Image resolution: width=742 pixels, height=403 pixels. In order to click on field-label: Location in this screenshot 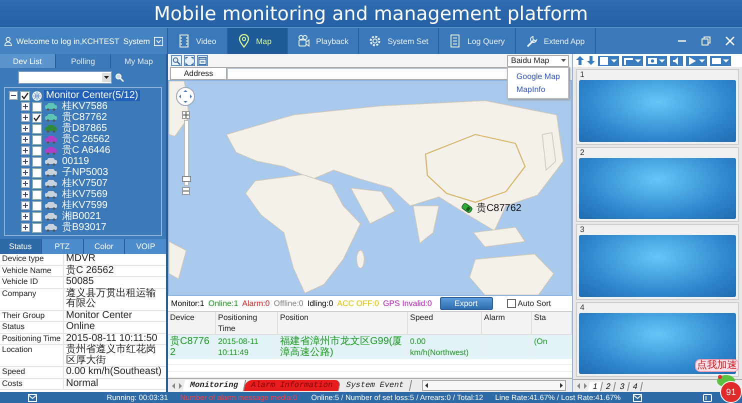, I will do `click(32, 356)`.